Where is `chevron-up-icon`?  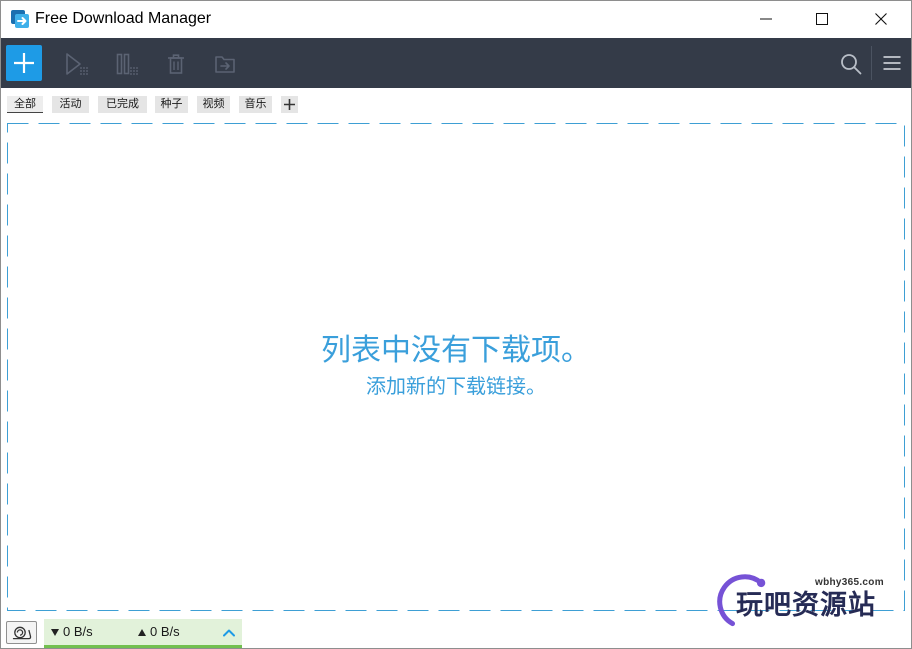 chevron-up-icon is located at coordinates (229, 633).